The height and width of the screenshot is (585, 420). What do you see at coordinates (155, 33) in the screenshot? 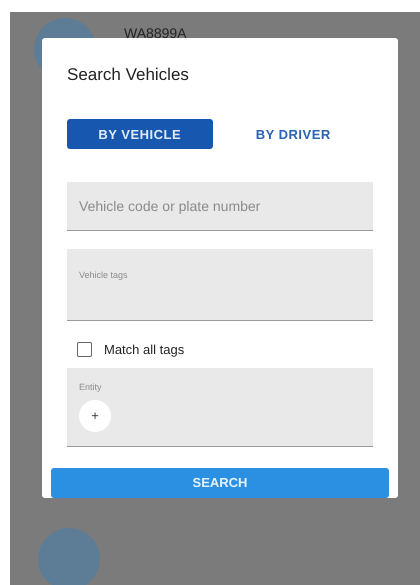
I see `vehicle-code: WA8899A` at bounding box center [155, 33].